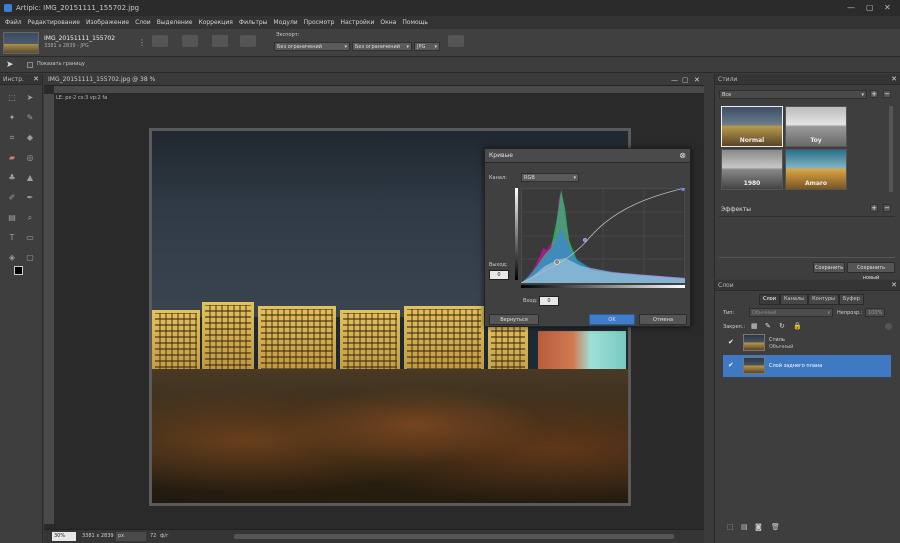 This screenshot has height=543, width=900. What do you see at coordinates (143, 22) in the screenshot?
I see `menu-layers: Слои` at bounding box center [143, 22].